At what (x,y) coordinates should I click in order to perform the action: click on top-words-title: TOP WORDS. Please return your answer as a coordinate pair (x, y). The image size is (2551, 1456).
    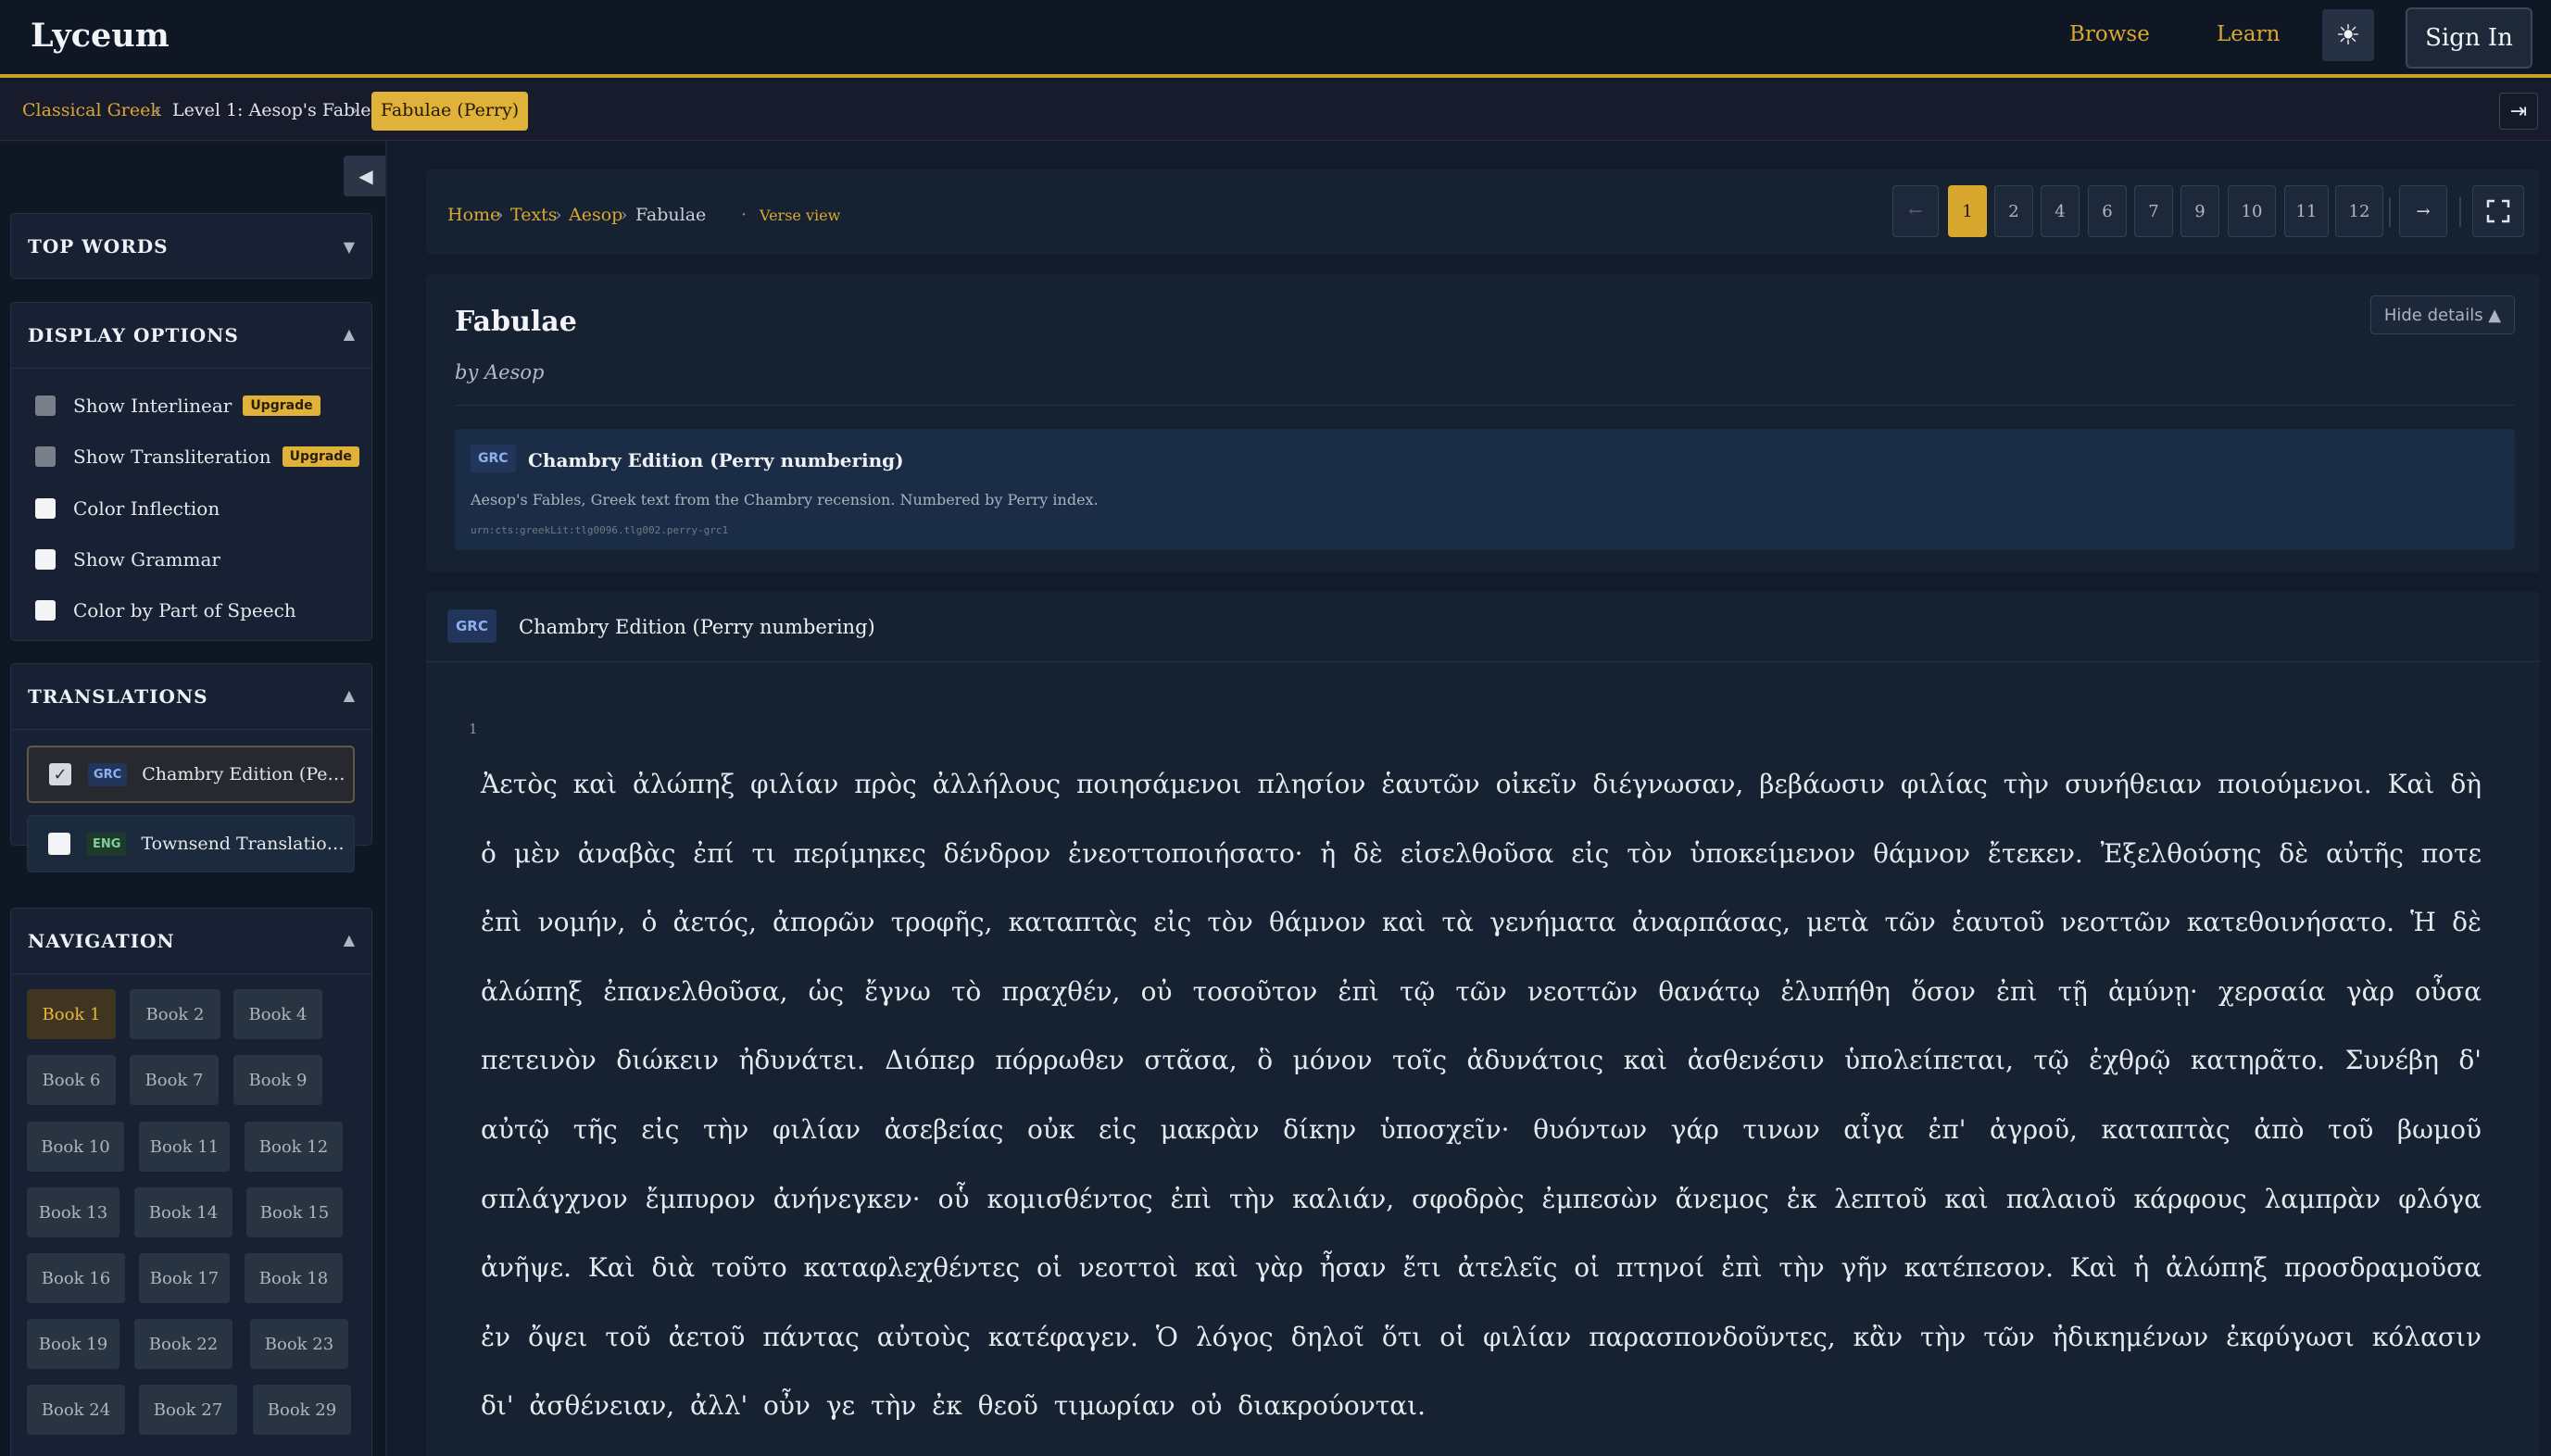
    Looking at the image, I should click on (99, 246).